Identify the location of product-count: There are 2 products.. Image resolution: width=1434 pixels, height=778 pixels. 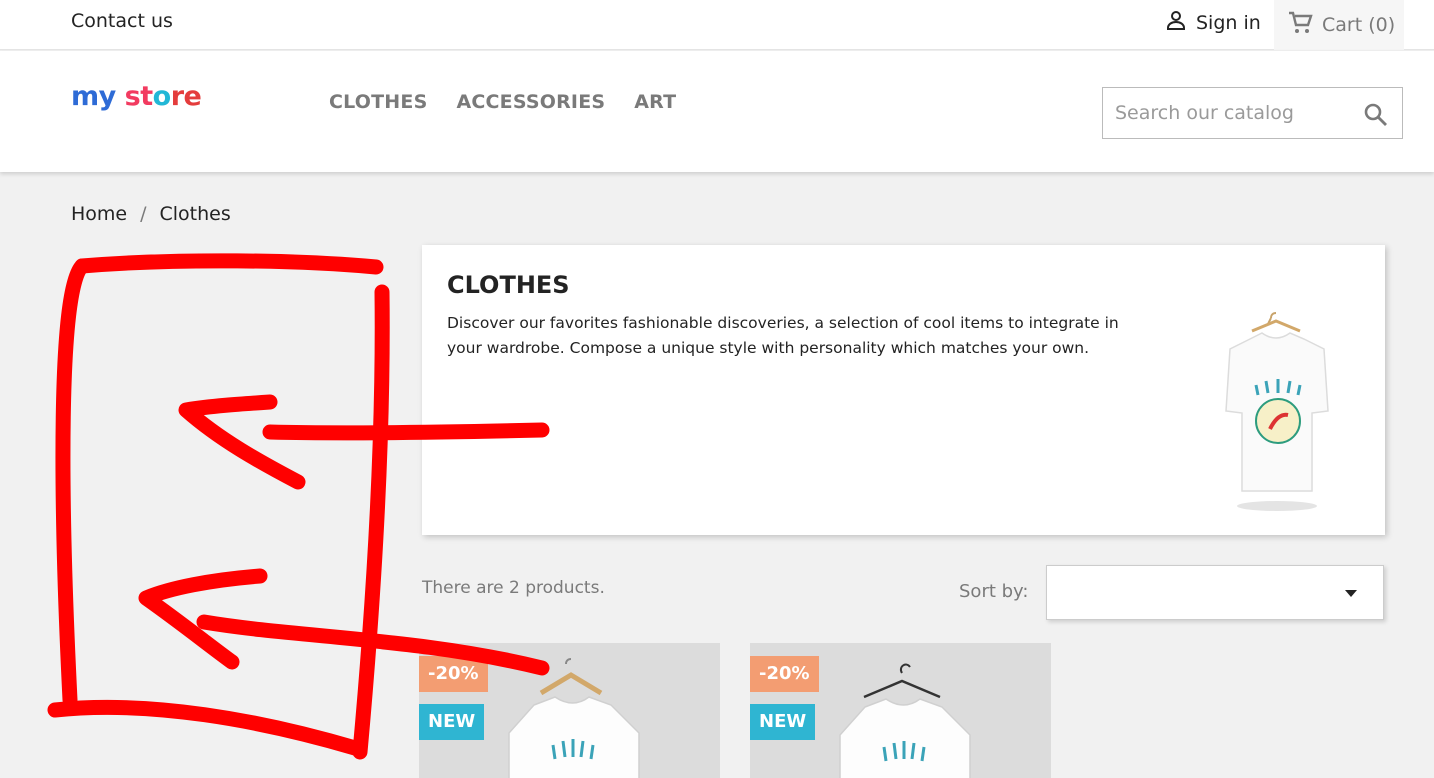
(513, 588).